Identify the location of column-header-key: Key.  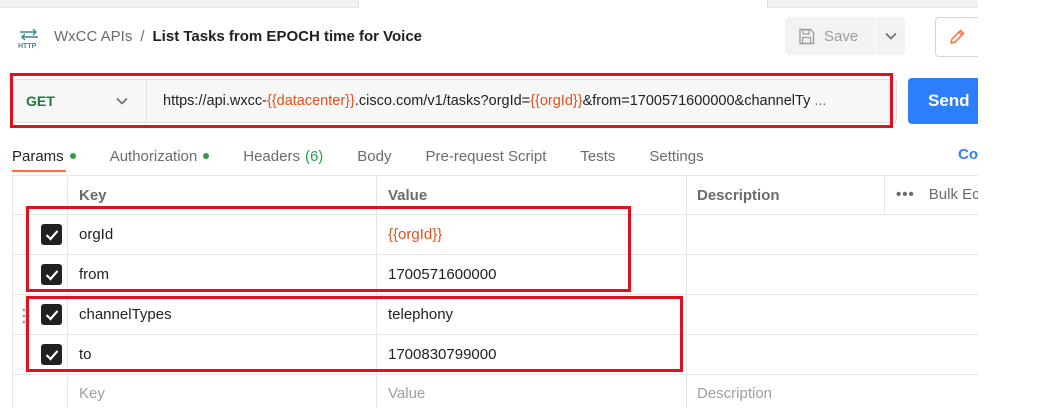
(93, 195).